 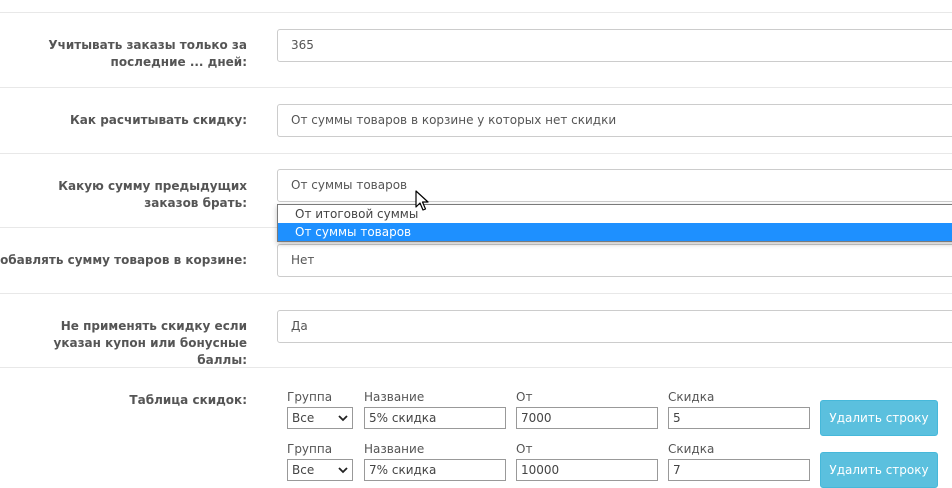 What do you see at coordinates (123, 260) in the screenshot?
I see `add-cart-sum-label: Добавлять сумму товаров в корзине:` at bounding box center [123, 260].